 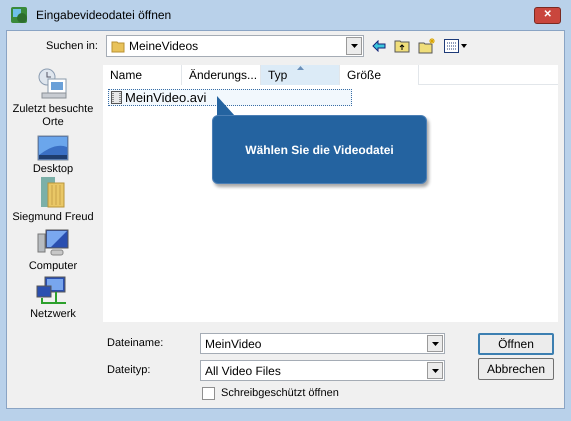 I want to click on desktop-icon, so click(x=53, y=148).